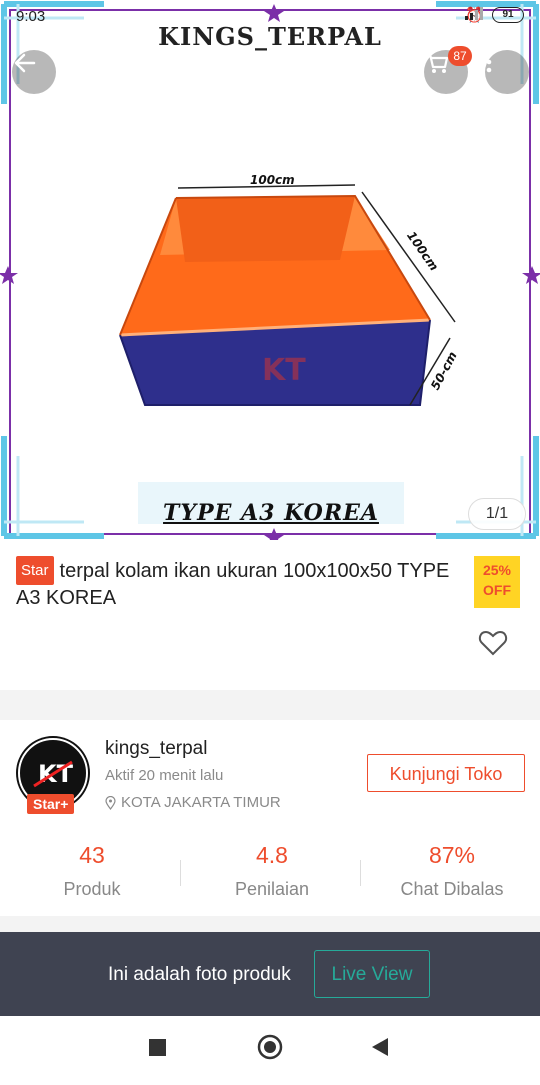  What do you see at coordinates (446, 773) in the screenshot?
I see `visit-shop-button: Kunjungi Toko` at bounding box center [446, 773].